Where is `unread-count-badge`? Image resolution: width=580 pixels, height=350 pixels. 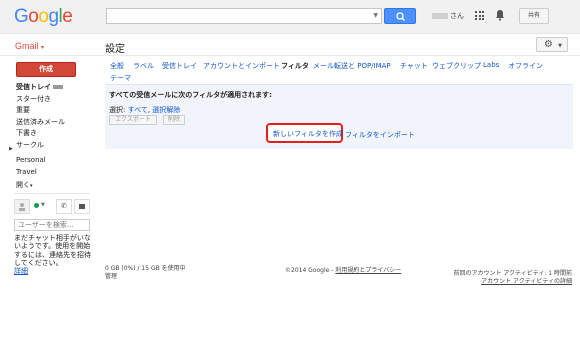
unread-count-badge is located at coordinates (58, 87).